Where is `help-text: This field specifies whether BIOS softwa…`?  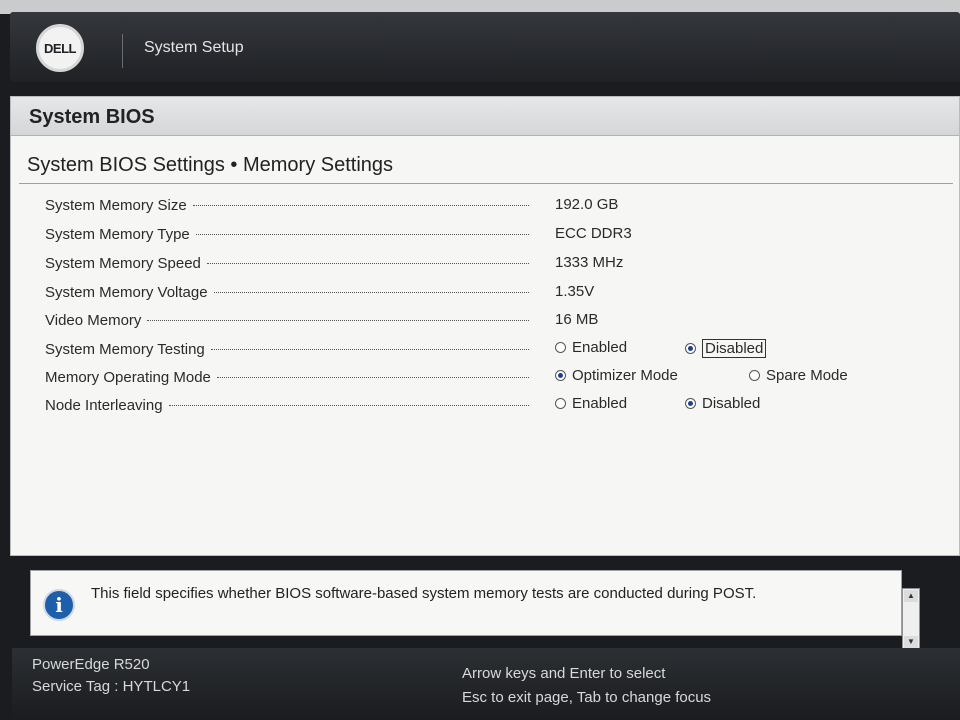 help-text: This field specifies whether BIOS softwa… is located at coordinates (424, 593).